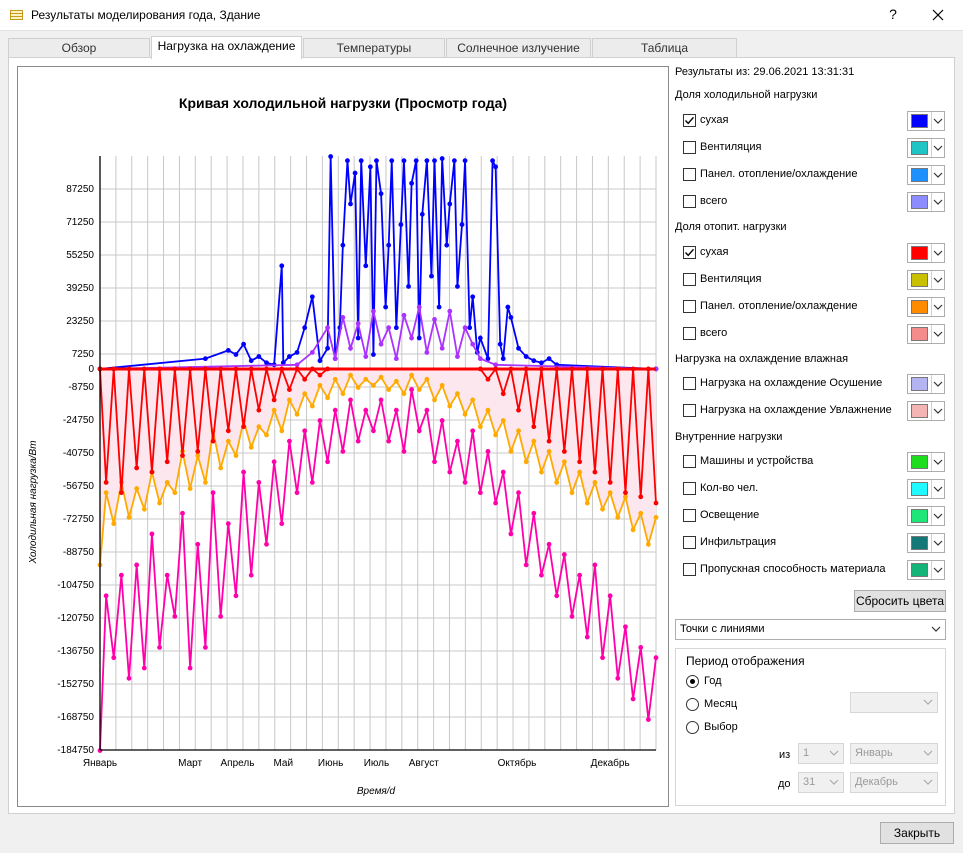 The width and height of the screenshot is (963, 853). Describe the element at coordinates (762, 359) in the screenshot. I see `latent-load-title: Нагрузка на охлаждение влажная` at that location.